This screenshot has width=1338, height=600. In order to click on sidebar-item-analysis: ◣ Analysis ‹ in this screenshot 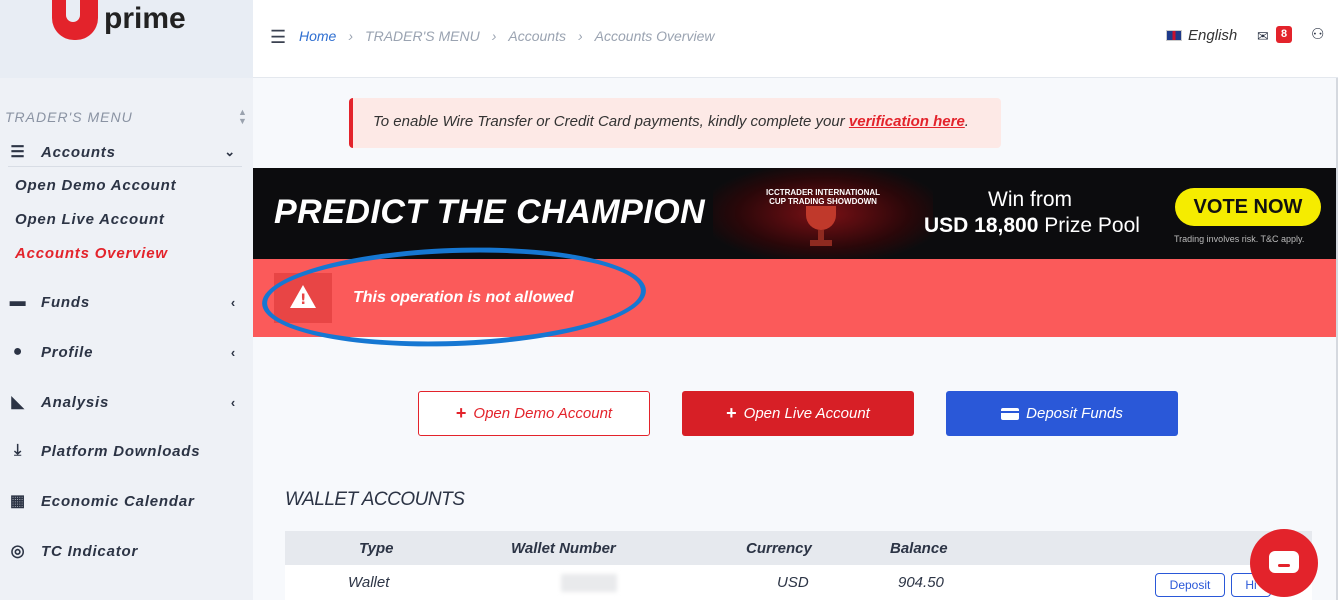, I will do `click(121, 402)`.